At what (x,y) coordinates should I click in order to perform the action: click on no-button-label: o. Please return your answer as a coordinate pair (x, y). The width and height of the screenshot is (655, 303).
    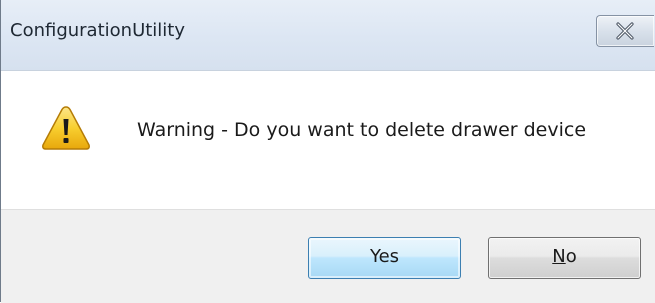
    Looking at the image, I should click on (571, 256).